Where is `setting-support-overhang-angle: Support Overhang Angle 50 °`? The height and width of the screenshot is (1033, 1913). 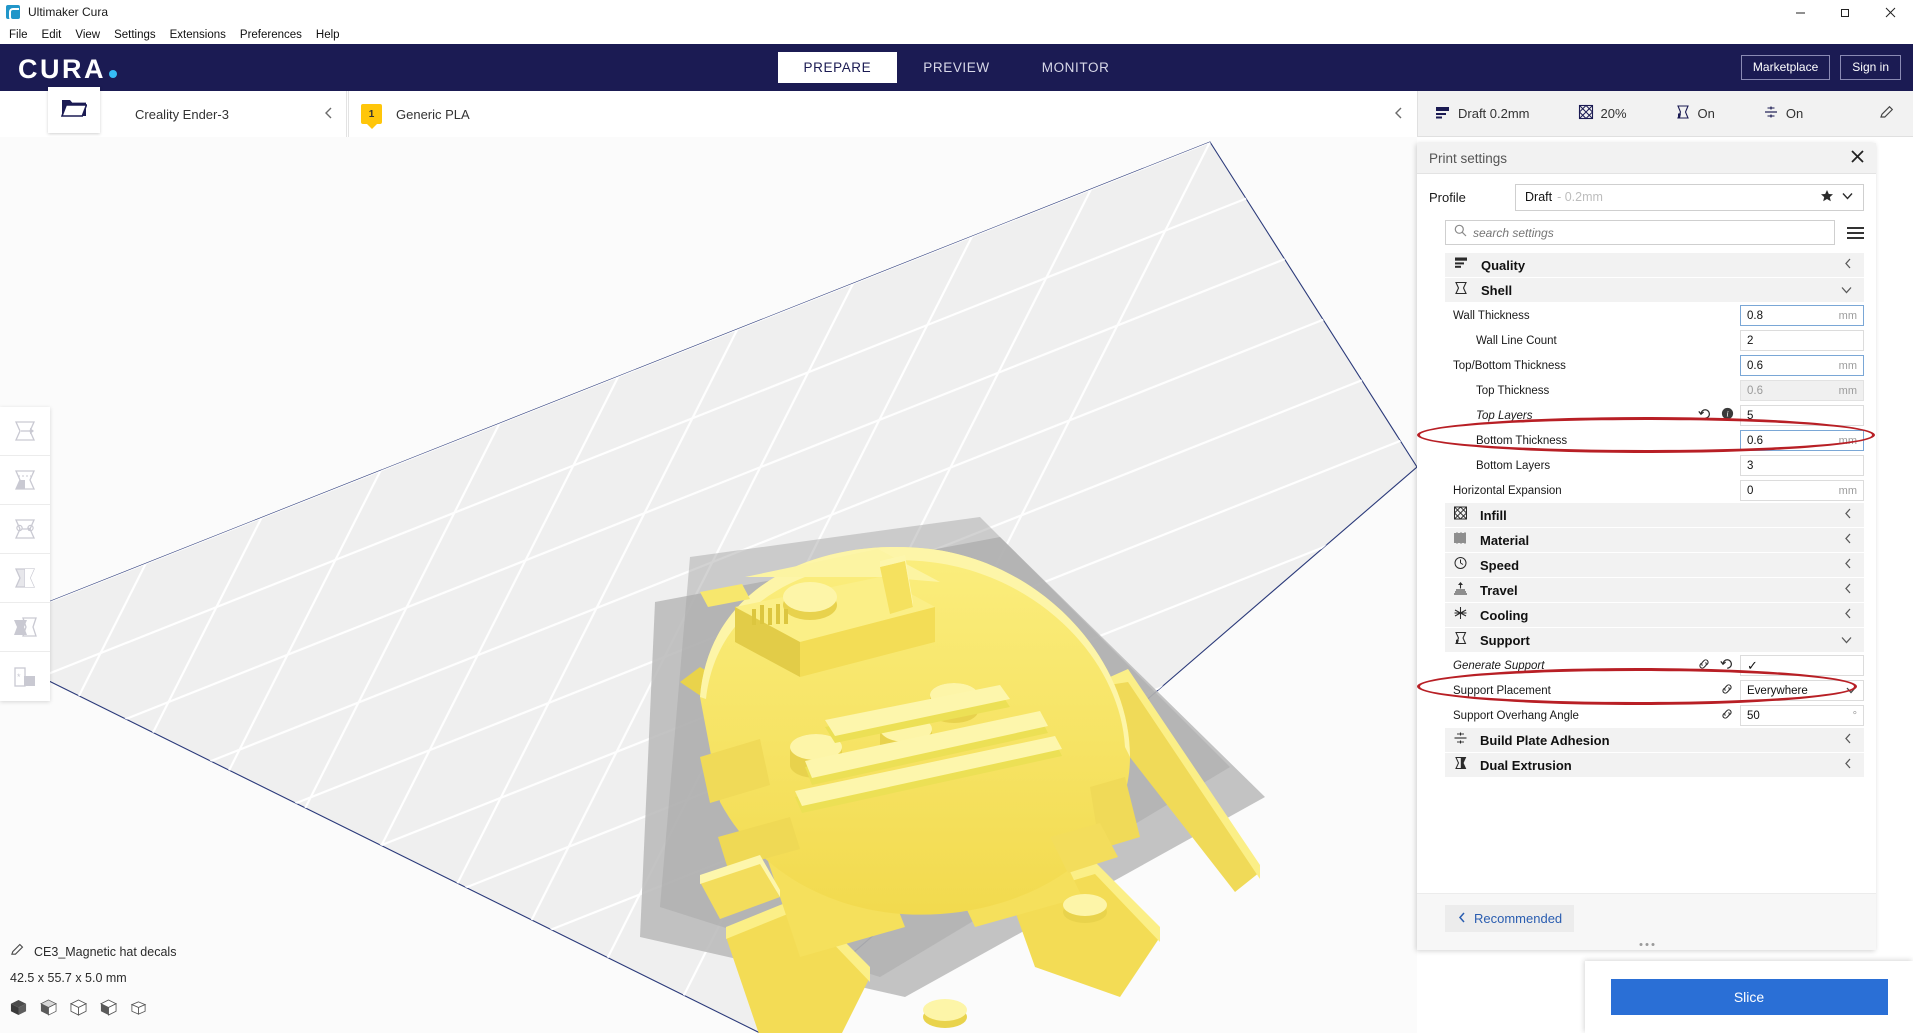
setting-support-overhang-angle: Support Overhang Angle 50 ° is located at coordinates (1654, 715).